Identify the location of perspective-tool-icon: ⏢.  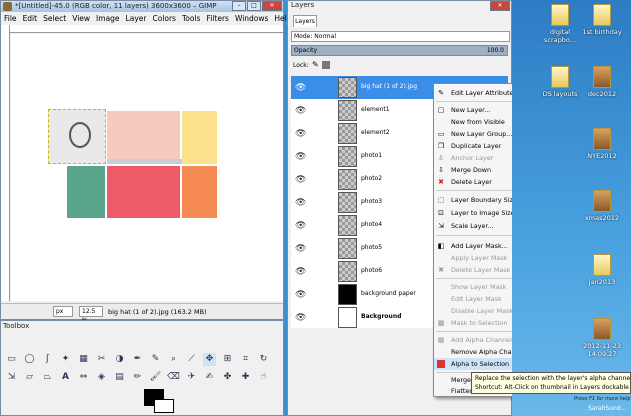
(47, 377).